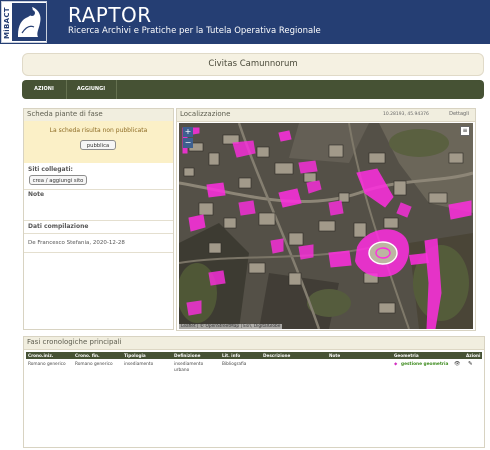 Image resolution: width=490 pixels, height=450 pixels. I want to click on cell-crono-fin: Romano generico, so click(94, 364).